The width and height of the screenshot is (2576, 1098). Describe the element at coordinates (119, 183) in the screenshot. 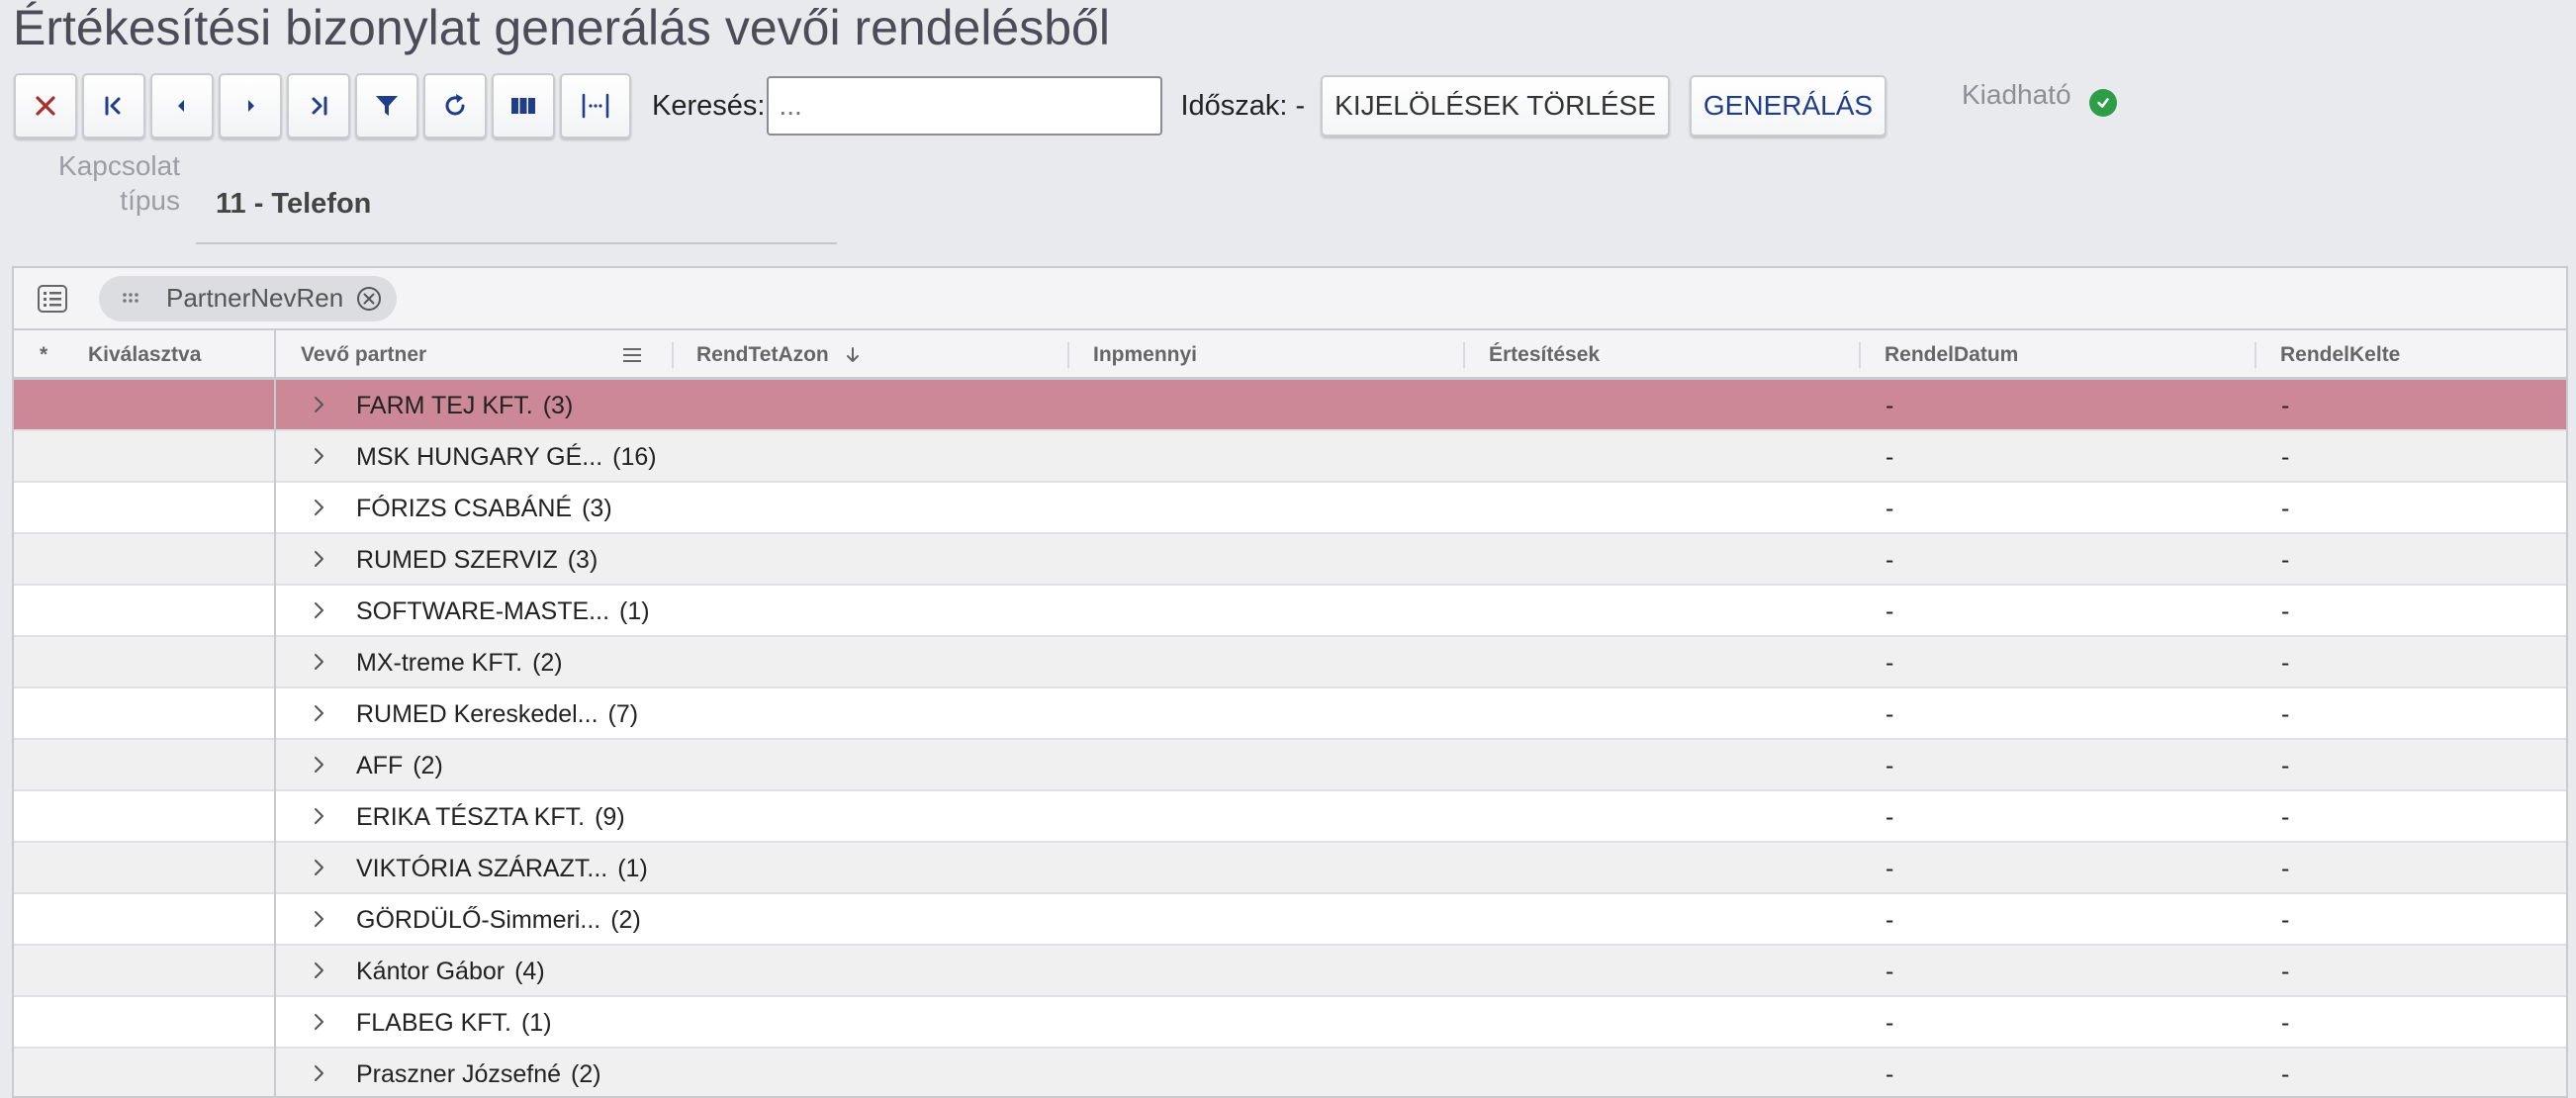

I see `filter-label: Kapcsolat típus` at that location.